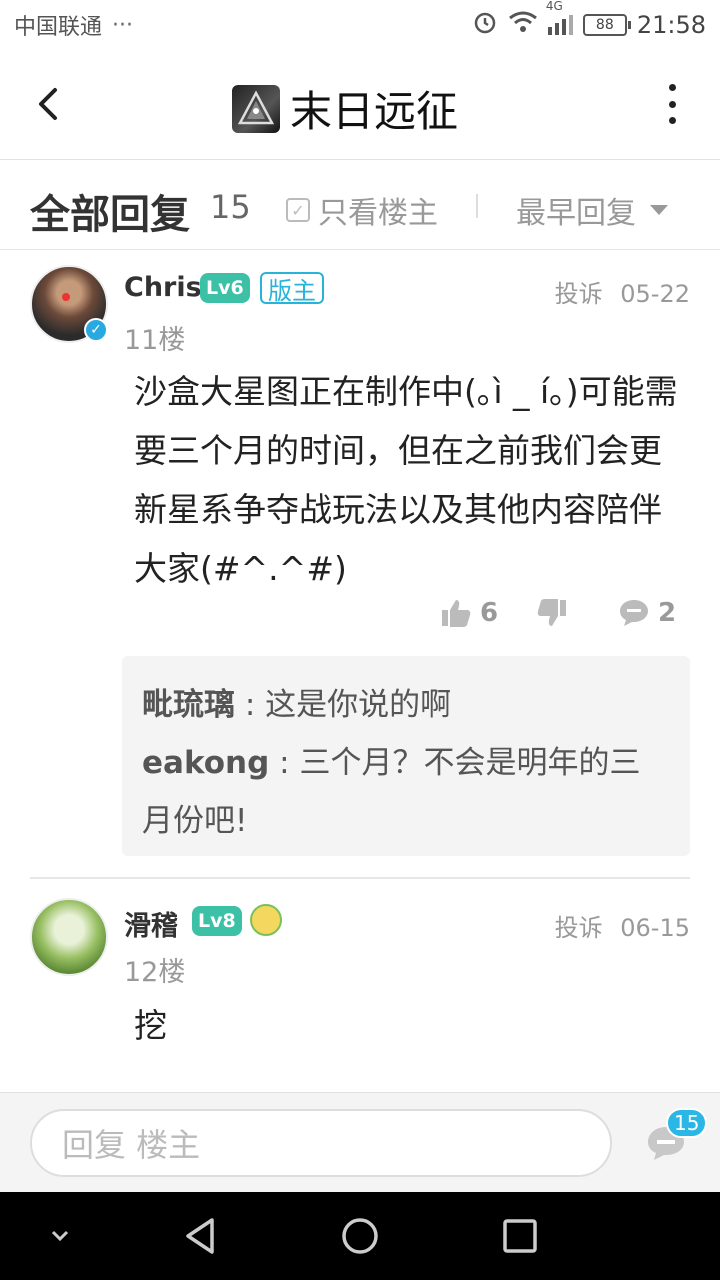  I want to click on app-logo-icon, so click(256, 108).